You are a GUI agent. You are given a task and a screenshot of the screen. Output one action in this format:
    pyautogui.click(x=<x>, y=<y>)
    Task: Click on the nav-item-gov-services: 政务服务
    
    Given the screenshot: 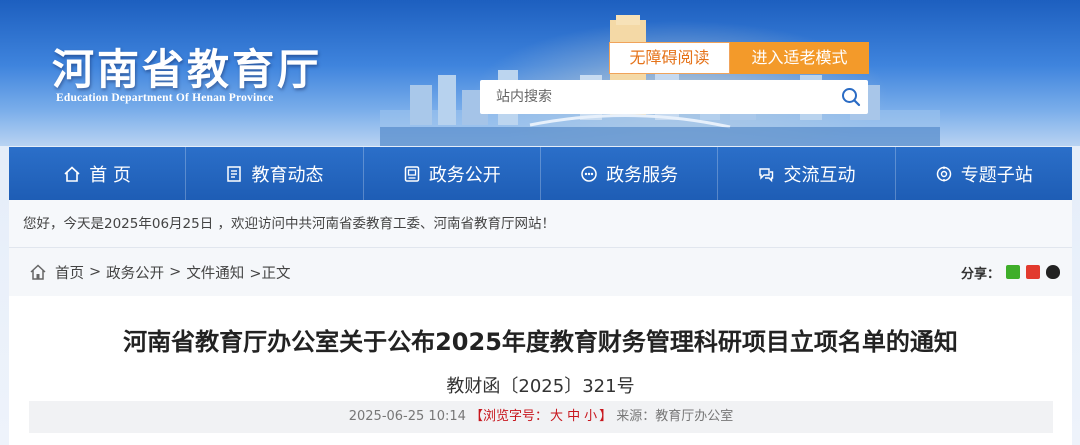 What is the action you would take?
    pyautogui.click(x=630, y=173)
    